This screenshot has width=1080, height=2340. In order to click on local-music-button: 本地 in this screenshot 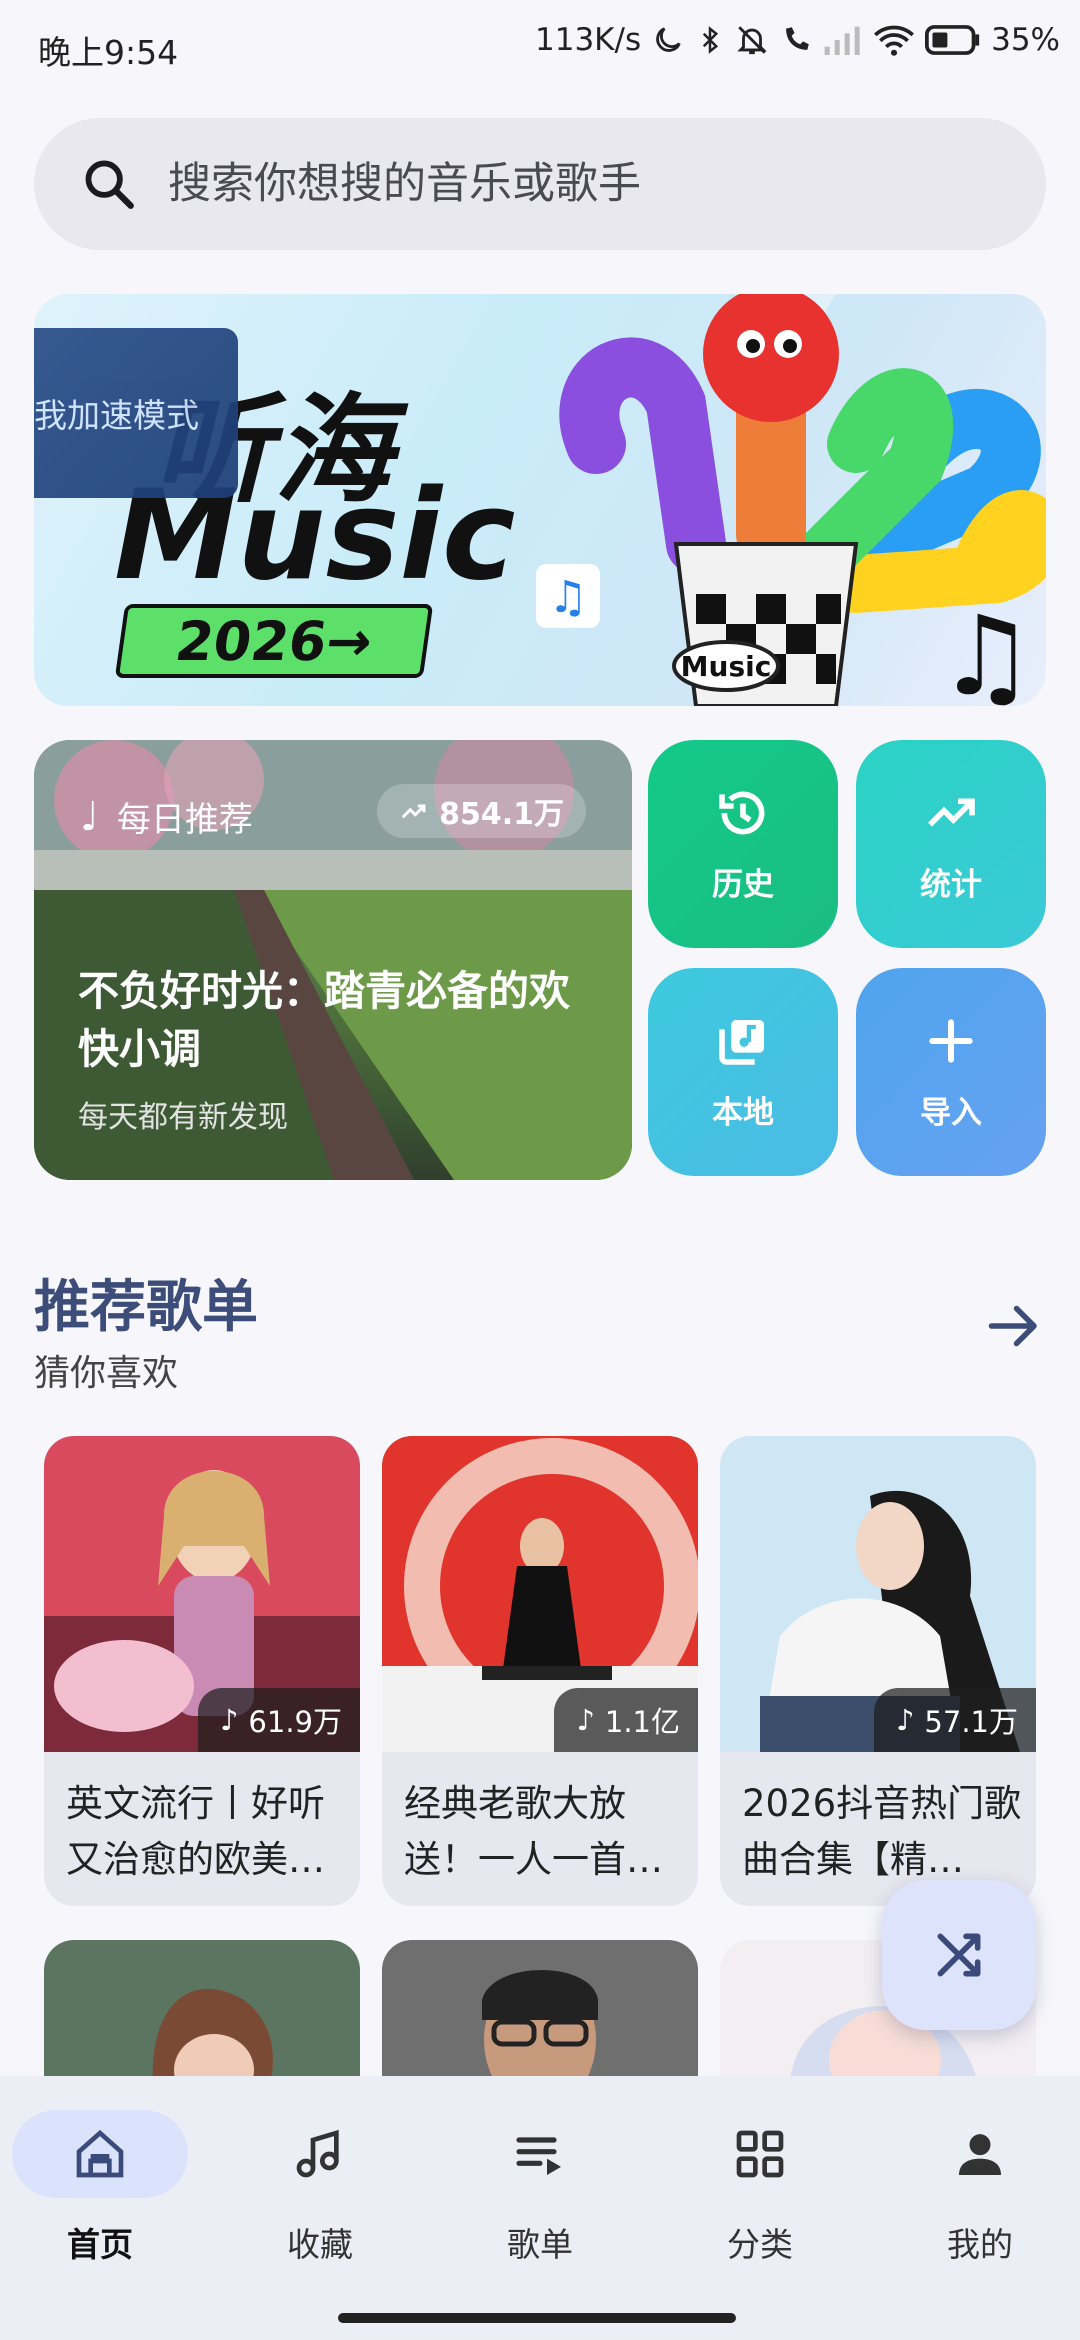, I will do `click(743, 1072)`.